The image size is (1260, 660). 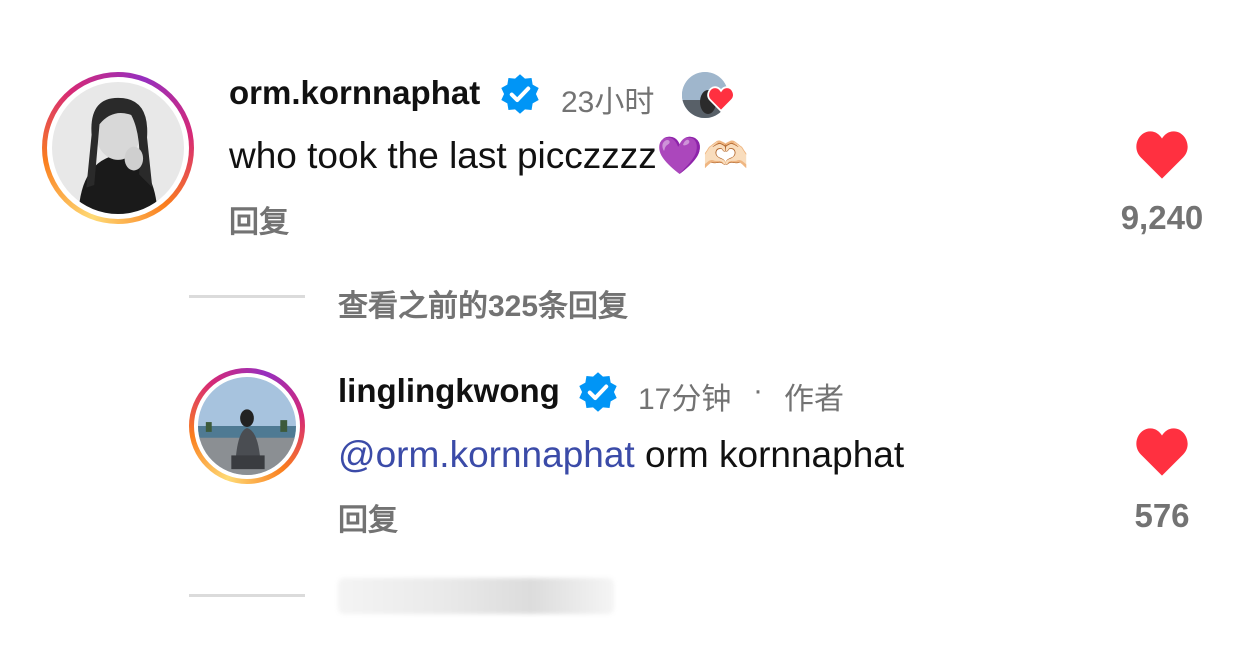 I want to click on avatar-lingling-photo, so click(x=247, y=426).